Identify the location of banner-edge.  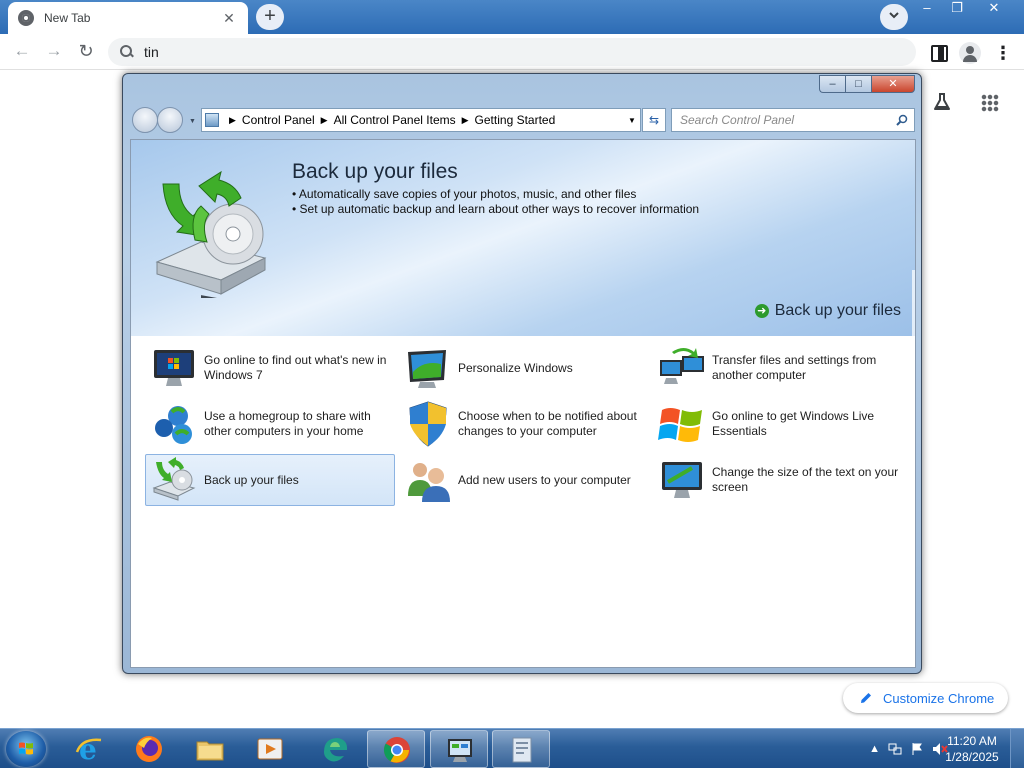
(913, 303).